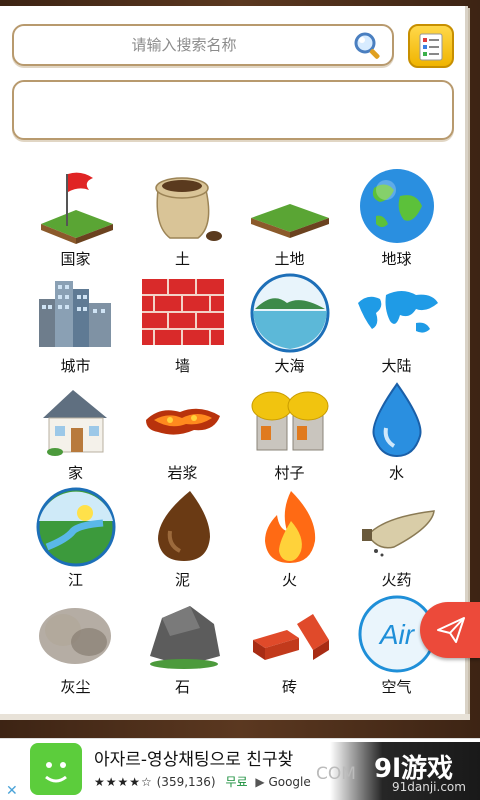  I want to click on element-item-land: 土地, so click(289, 215).